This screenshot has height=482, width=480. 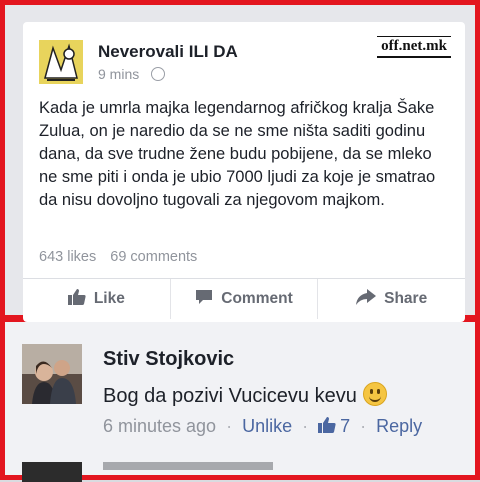 I want to click on comment-body: Bog da pozivi Vucicevu kevu, so click(x=230, y=396).